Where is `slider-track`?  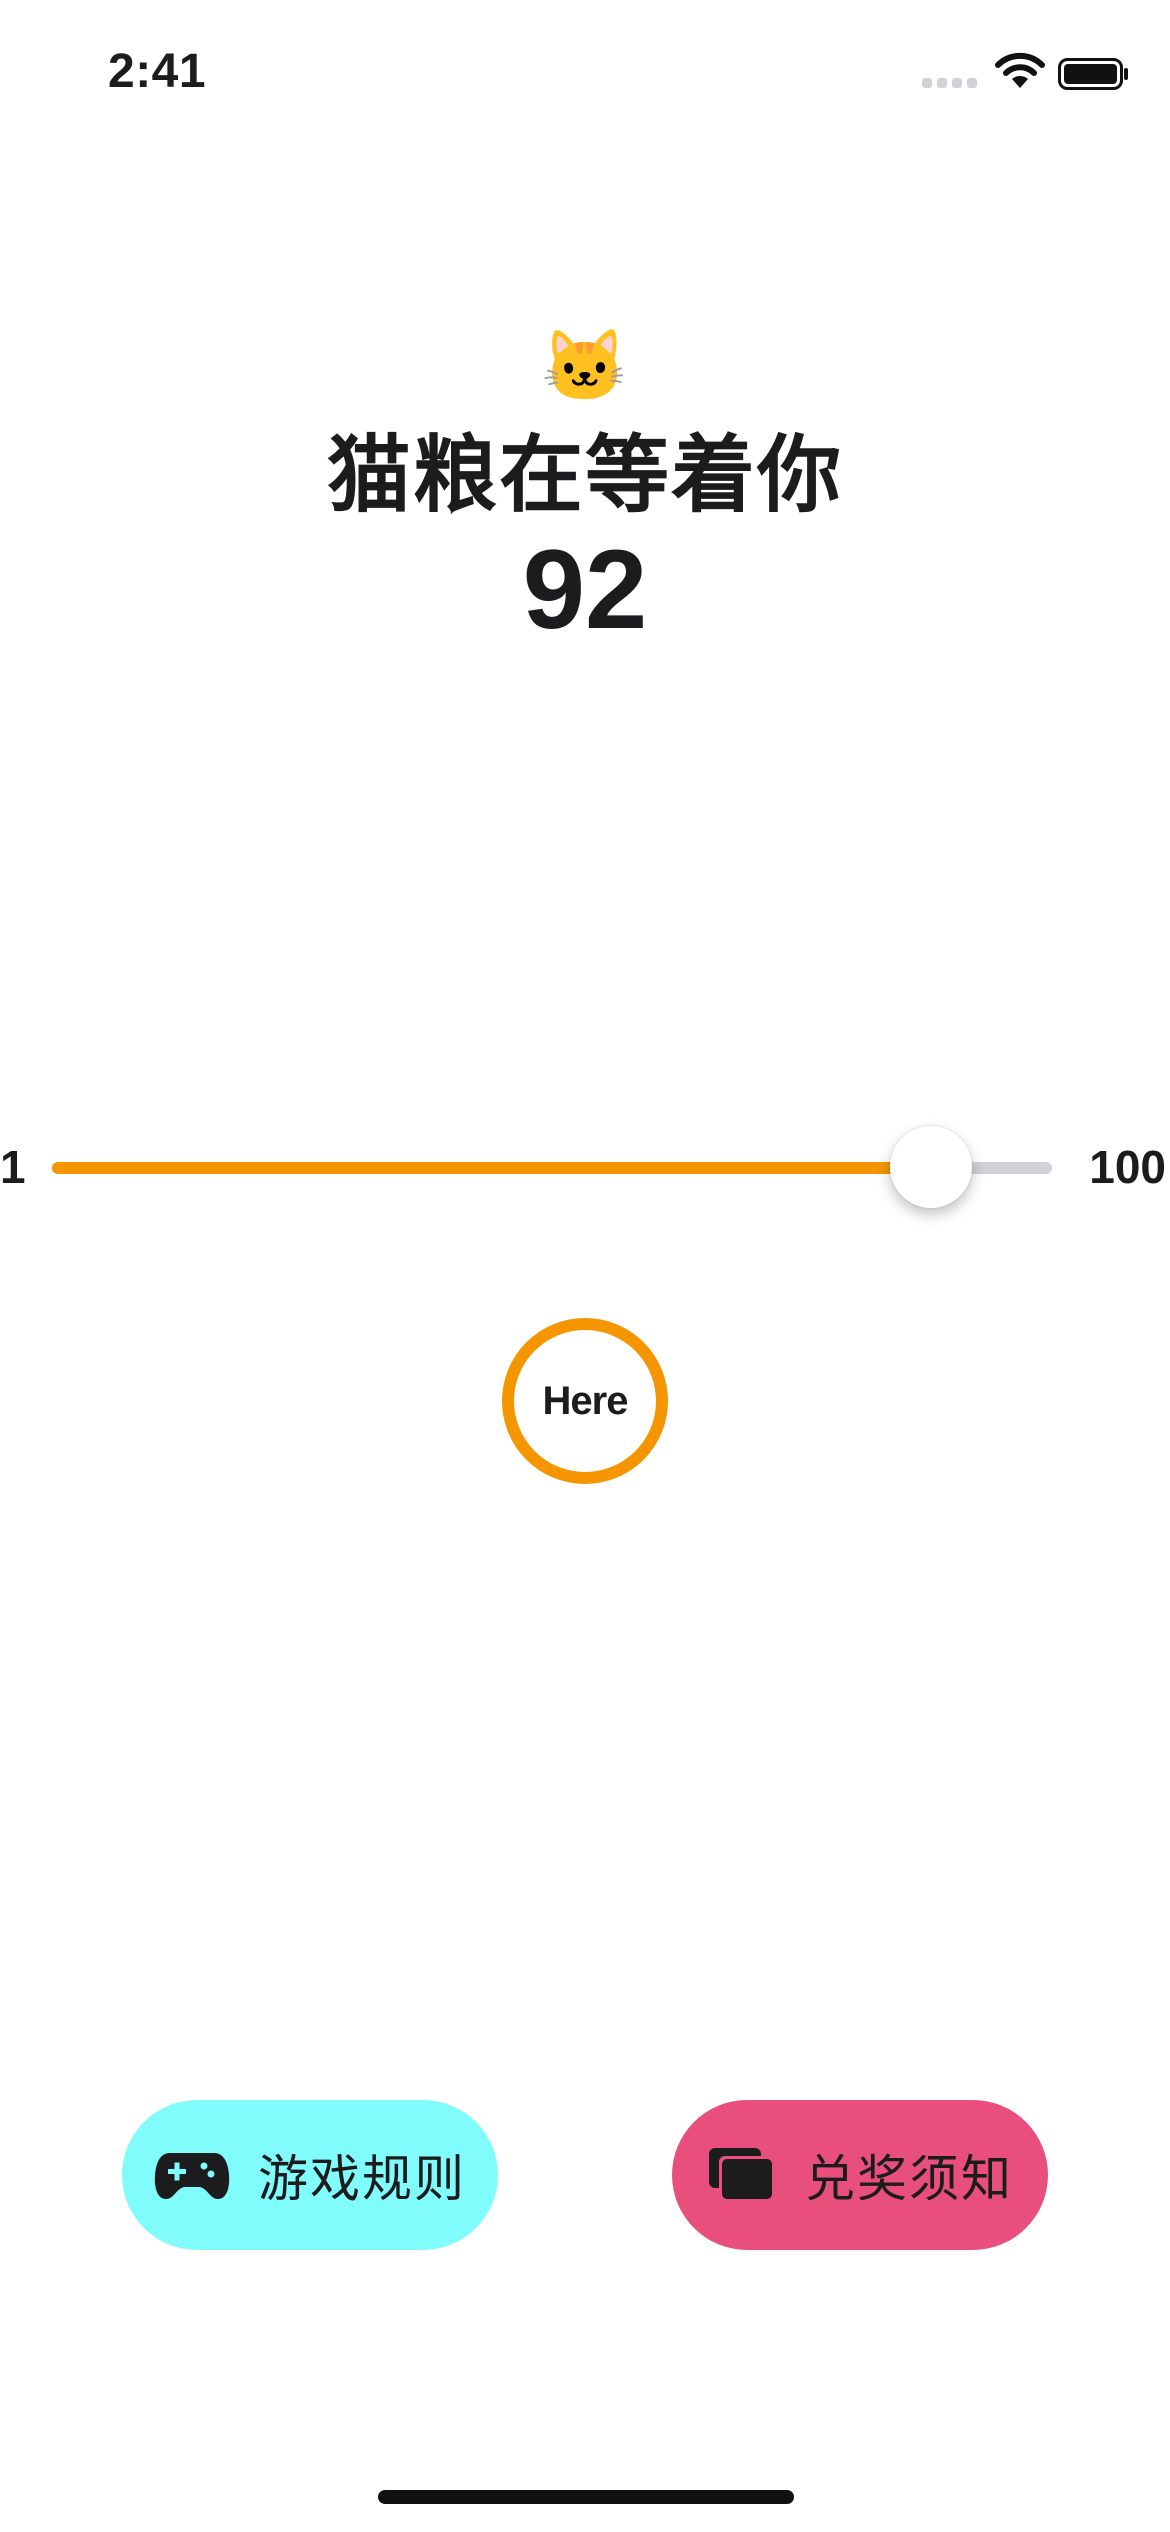
slider-track is located at coordinates (552, 1167).